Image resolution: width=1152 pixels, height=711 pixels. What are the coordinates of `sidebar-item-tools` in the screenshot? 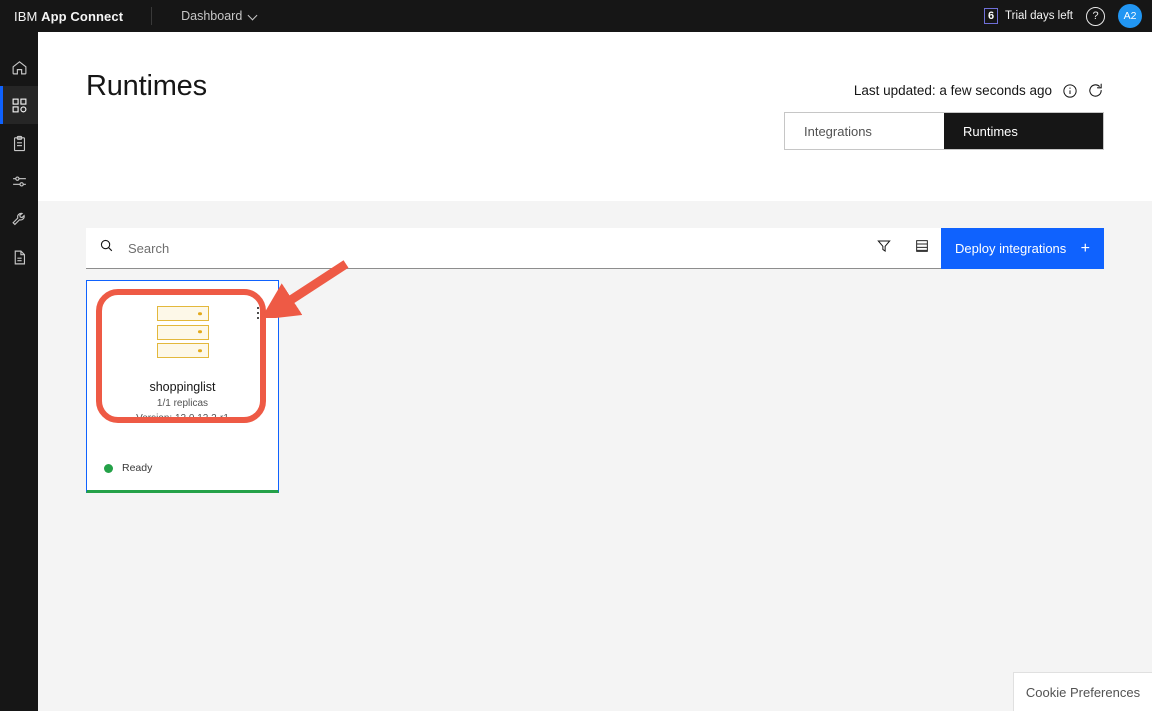 It's located at (19, 219).